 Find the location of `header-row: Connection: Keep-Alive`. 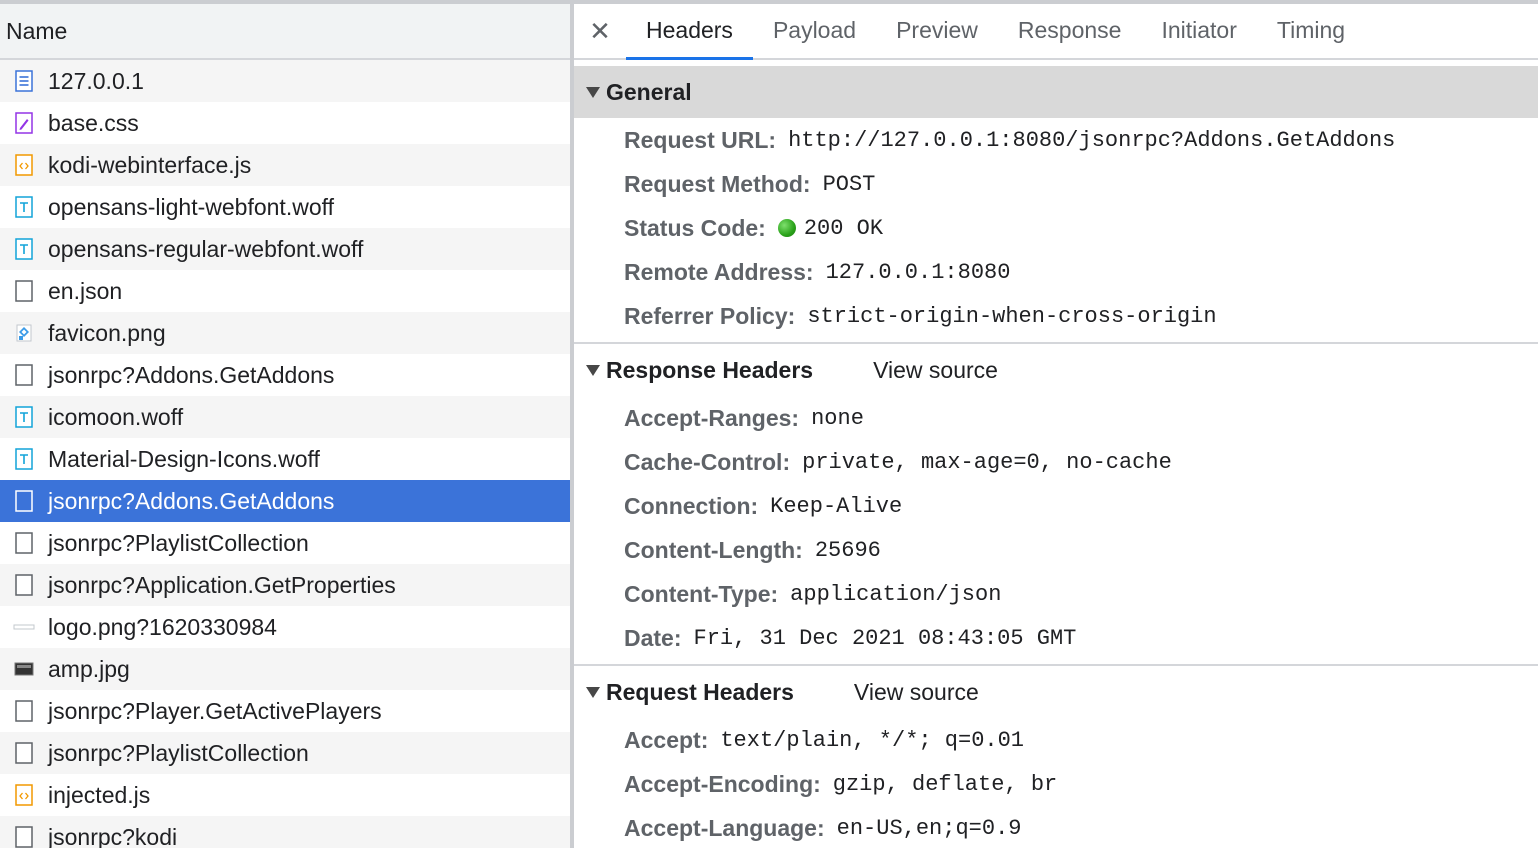

header-row: Connection: Keep-Alive is located at coordinates (1056, 506).